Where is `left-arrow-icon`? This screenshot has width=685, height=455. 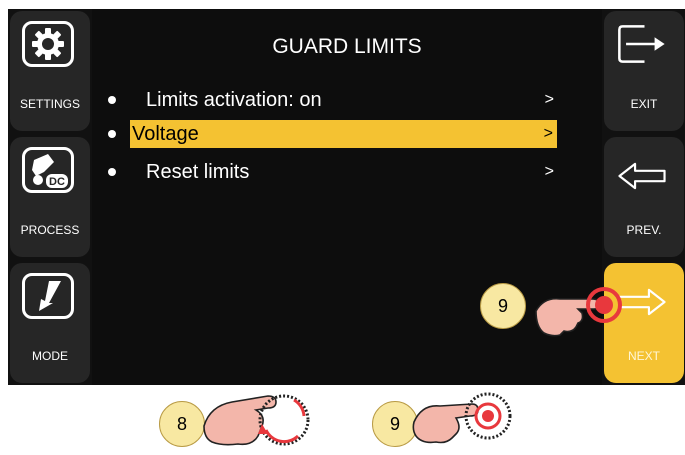 left-arrow-icon is located at coordinates (642, 176).